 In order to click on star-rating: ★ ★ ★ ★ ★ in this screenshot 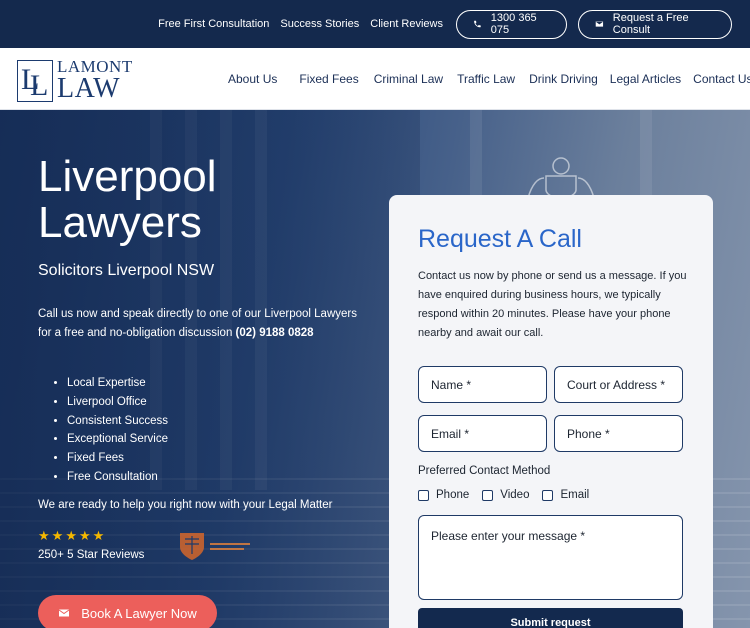, I will do `click(71, 535)`.